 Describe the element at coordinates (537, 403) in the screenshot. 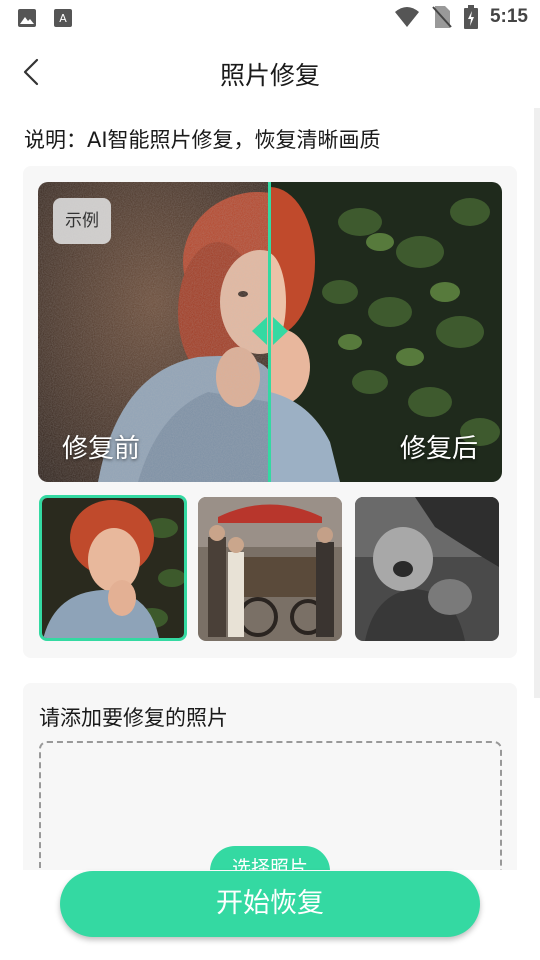

I see `scrollbar` at that location.